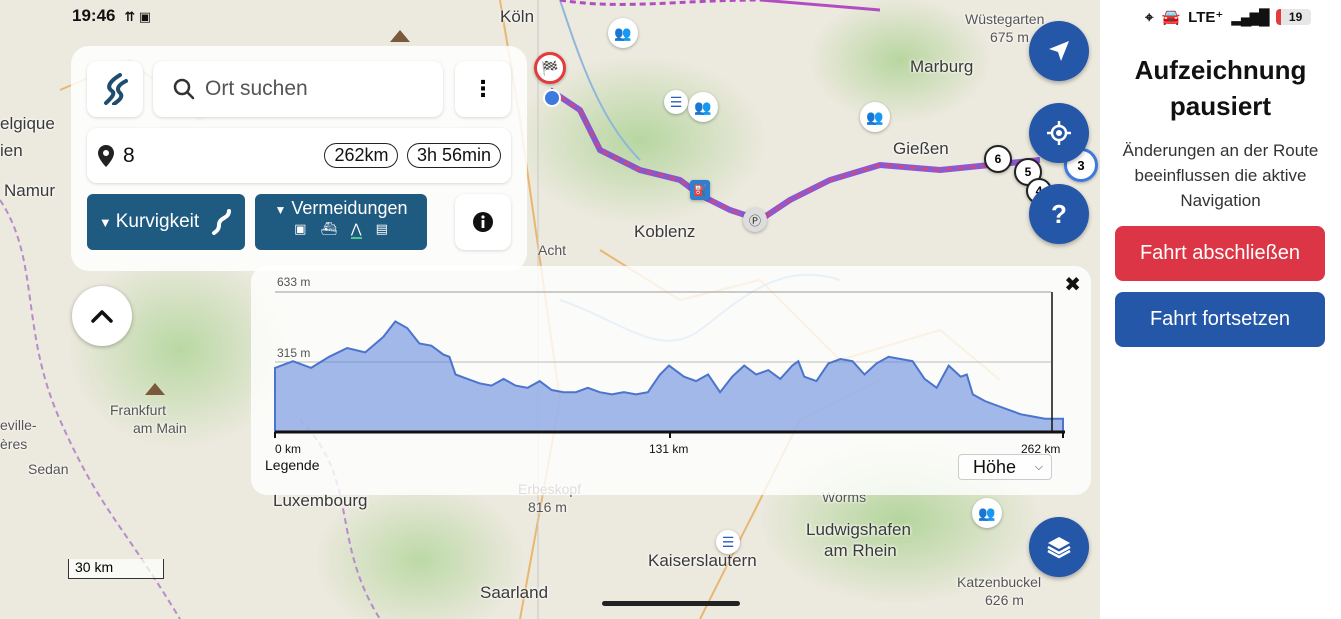  Describe the element at coordinates (669, 376) in the screenshot. I see `elevation-area` at that location.